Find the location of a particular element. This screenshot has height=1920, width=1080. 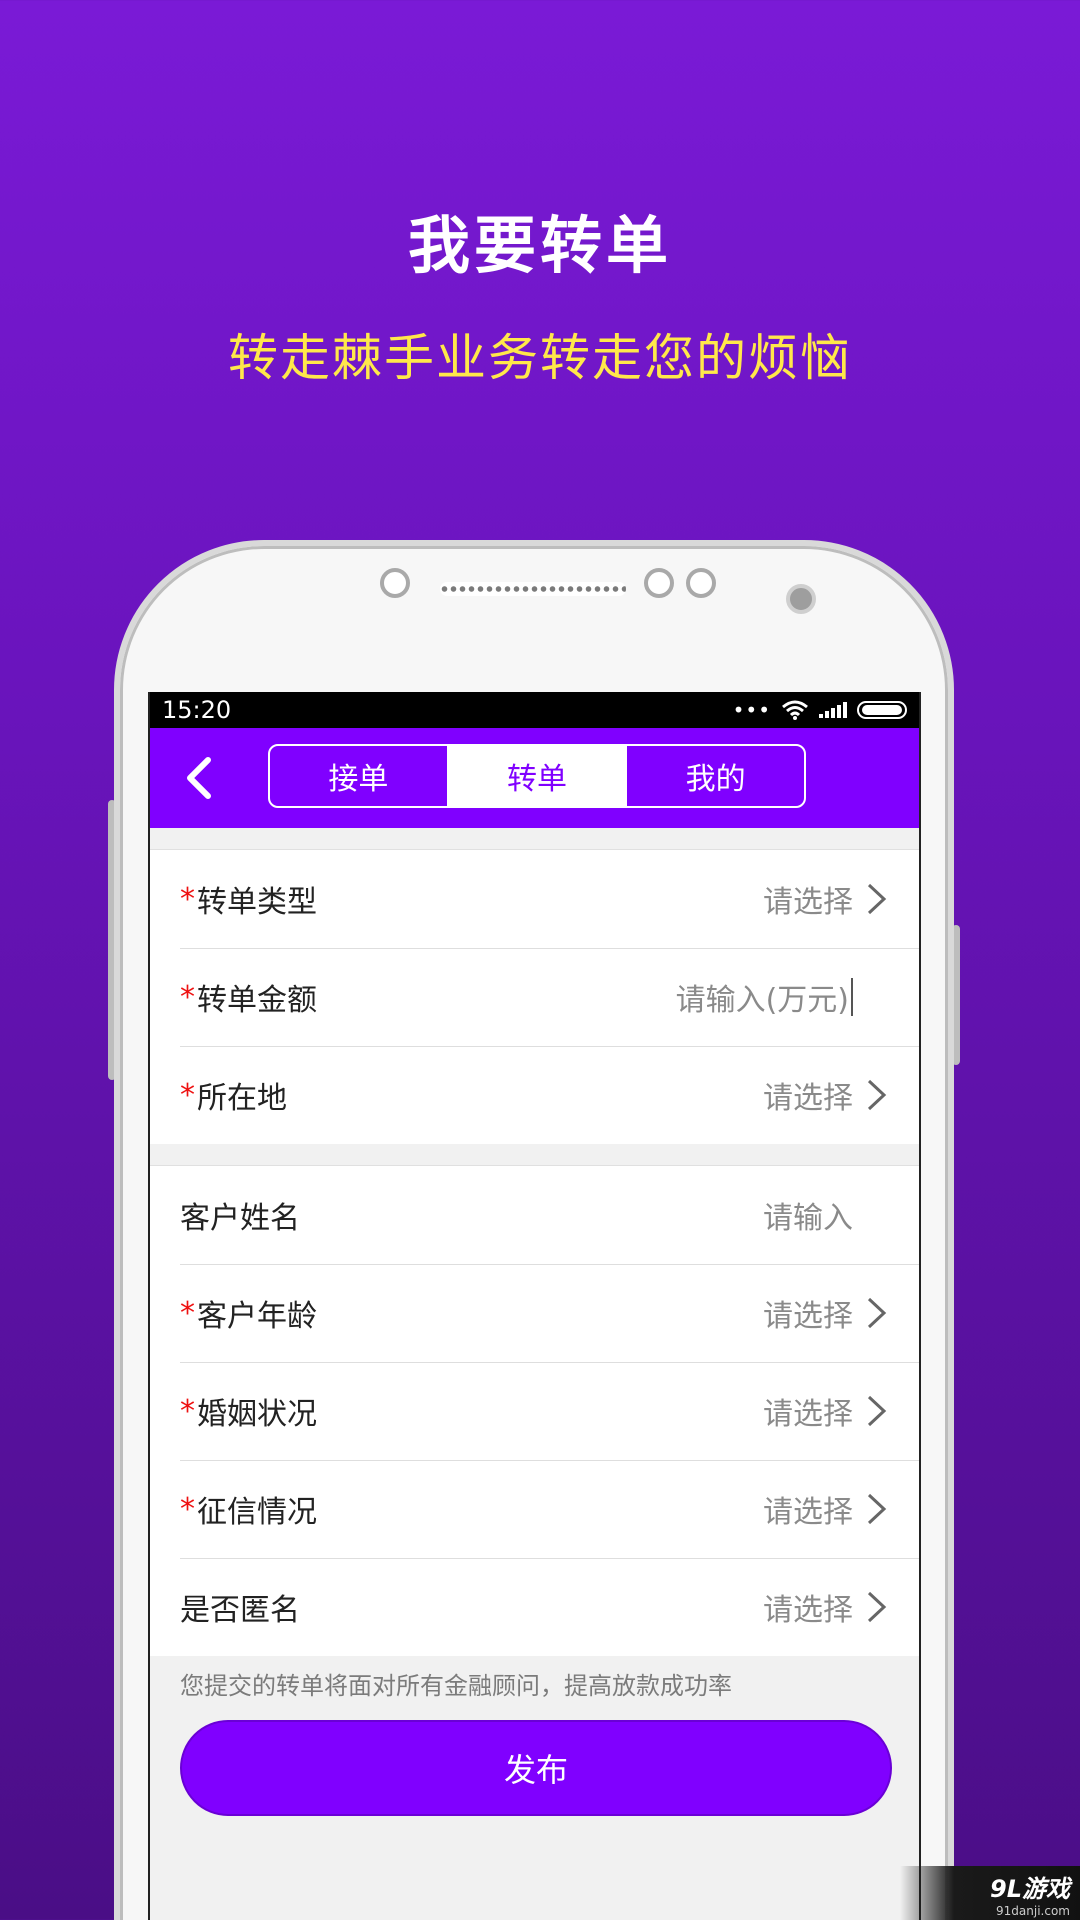

row-anonymous: 是否匿名 请选择 is located at coordinates (534, 1607).